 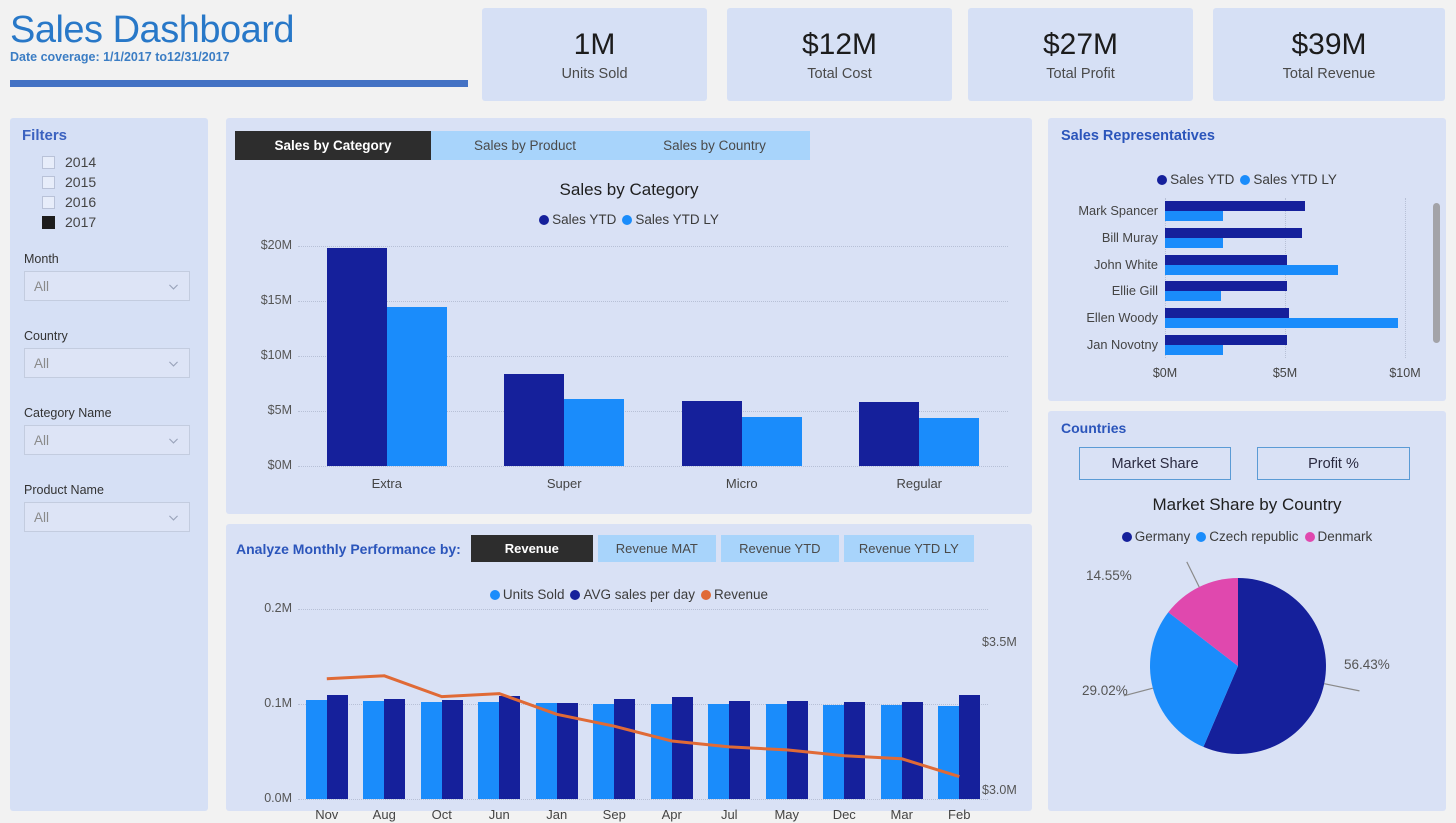 What do you see at coordinates (639, 594) in the screenshot?
I see `legend-label: AVG sales per day` at bounding box center [639, 594].